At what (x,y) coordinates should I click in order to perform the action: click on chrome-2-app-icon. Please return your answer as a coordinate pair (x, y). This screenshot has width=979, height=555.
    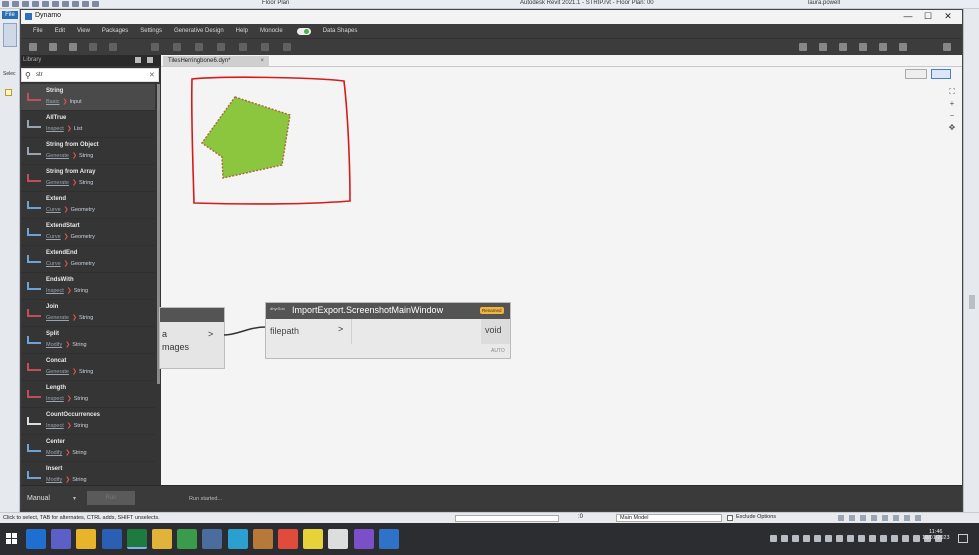
    Looking at the image, I should click on (288, 539).